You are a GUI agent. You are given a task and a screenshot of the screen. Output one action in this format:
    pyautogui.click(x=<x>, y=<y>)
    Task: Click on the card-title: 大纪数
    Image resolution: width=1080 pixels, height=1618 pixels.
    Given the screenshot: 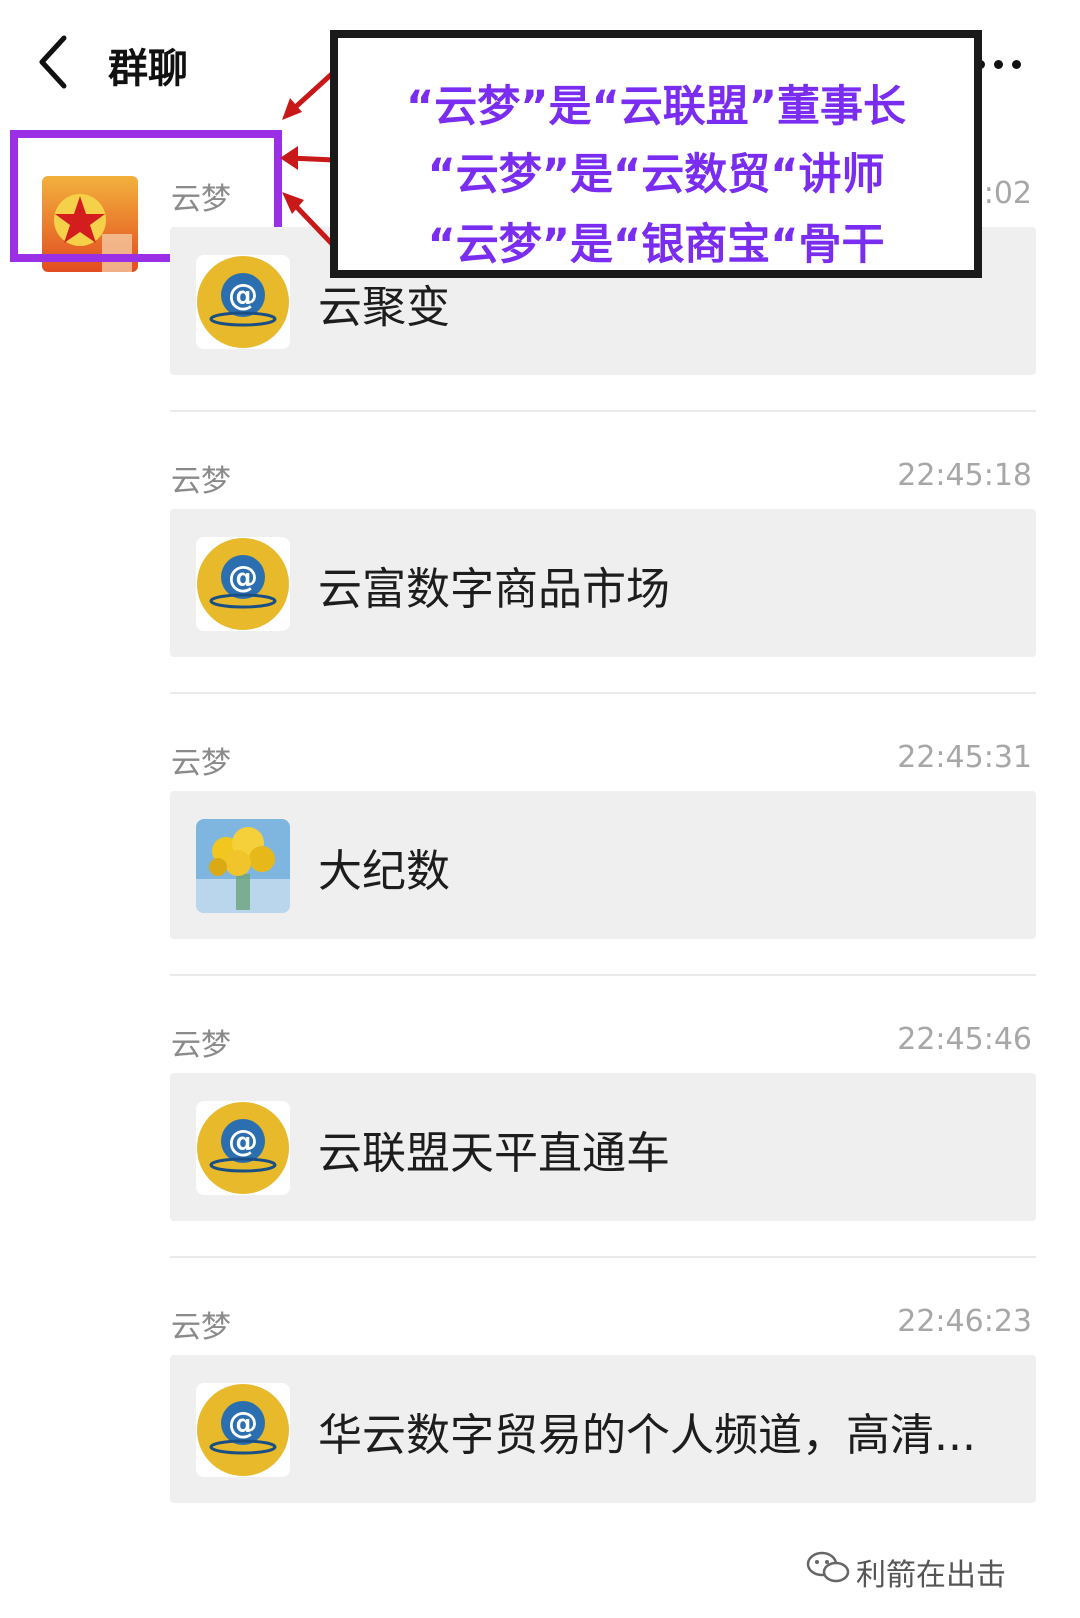 What is the action you would take?
    pyautogui.click(x=384, y=871)
    